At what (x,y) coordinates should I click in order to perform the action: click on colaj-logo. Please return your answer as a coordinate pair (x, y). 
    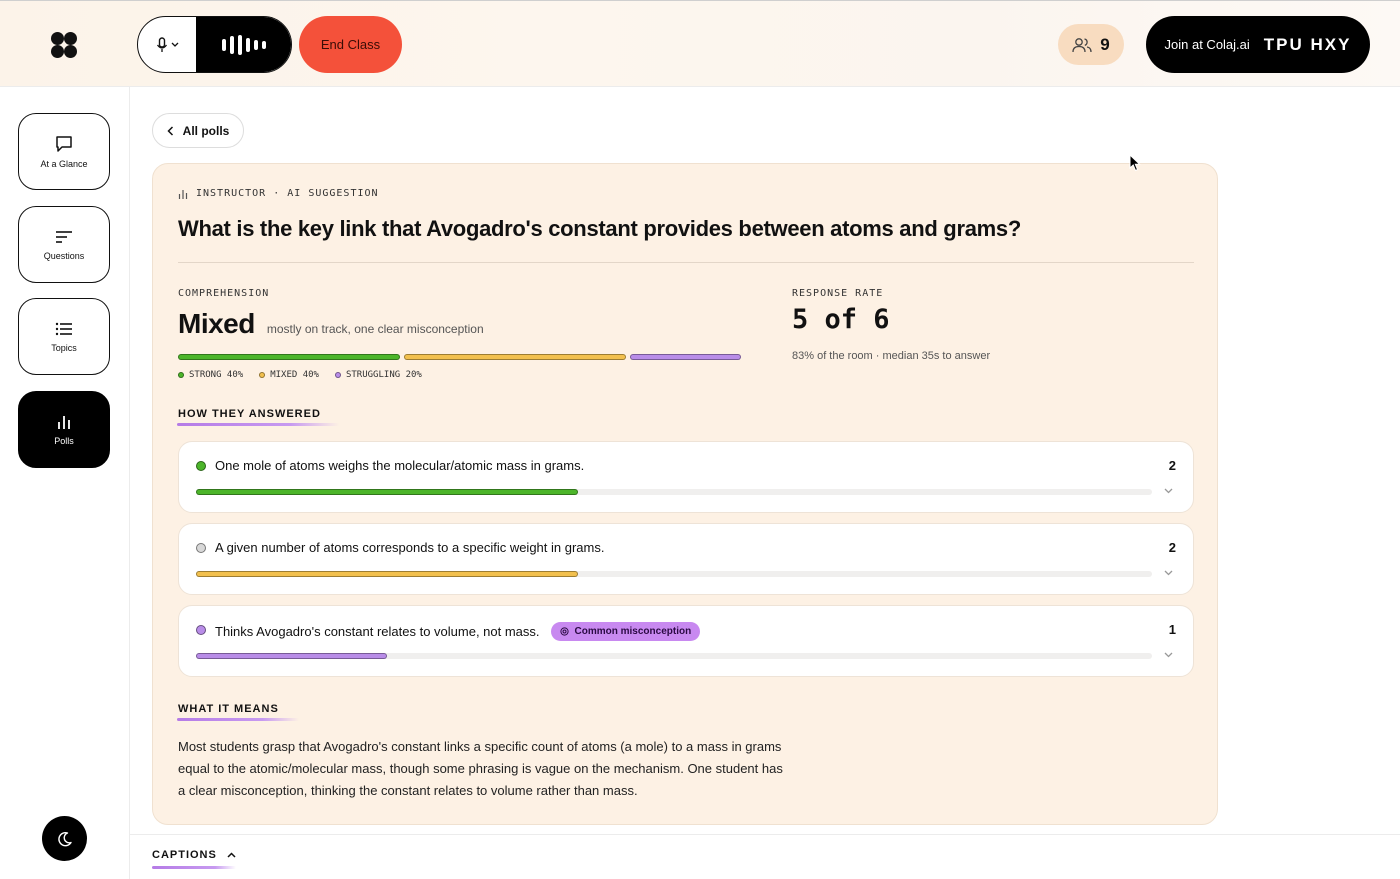
    Looking at the image, I should click on (64, 45).